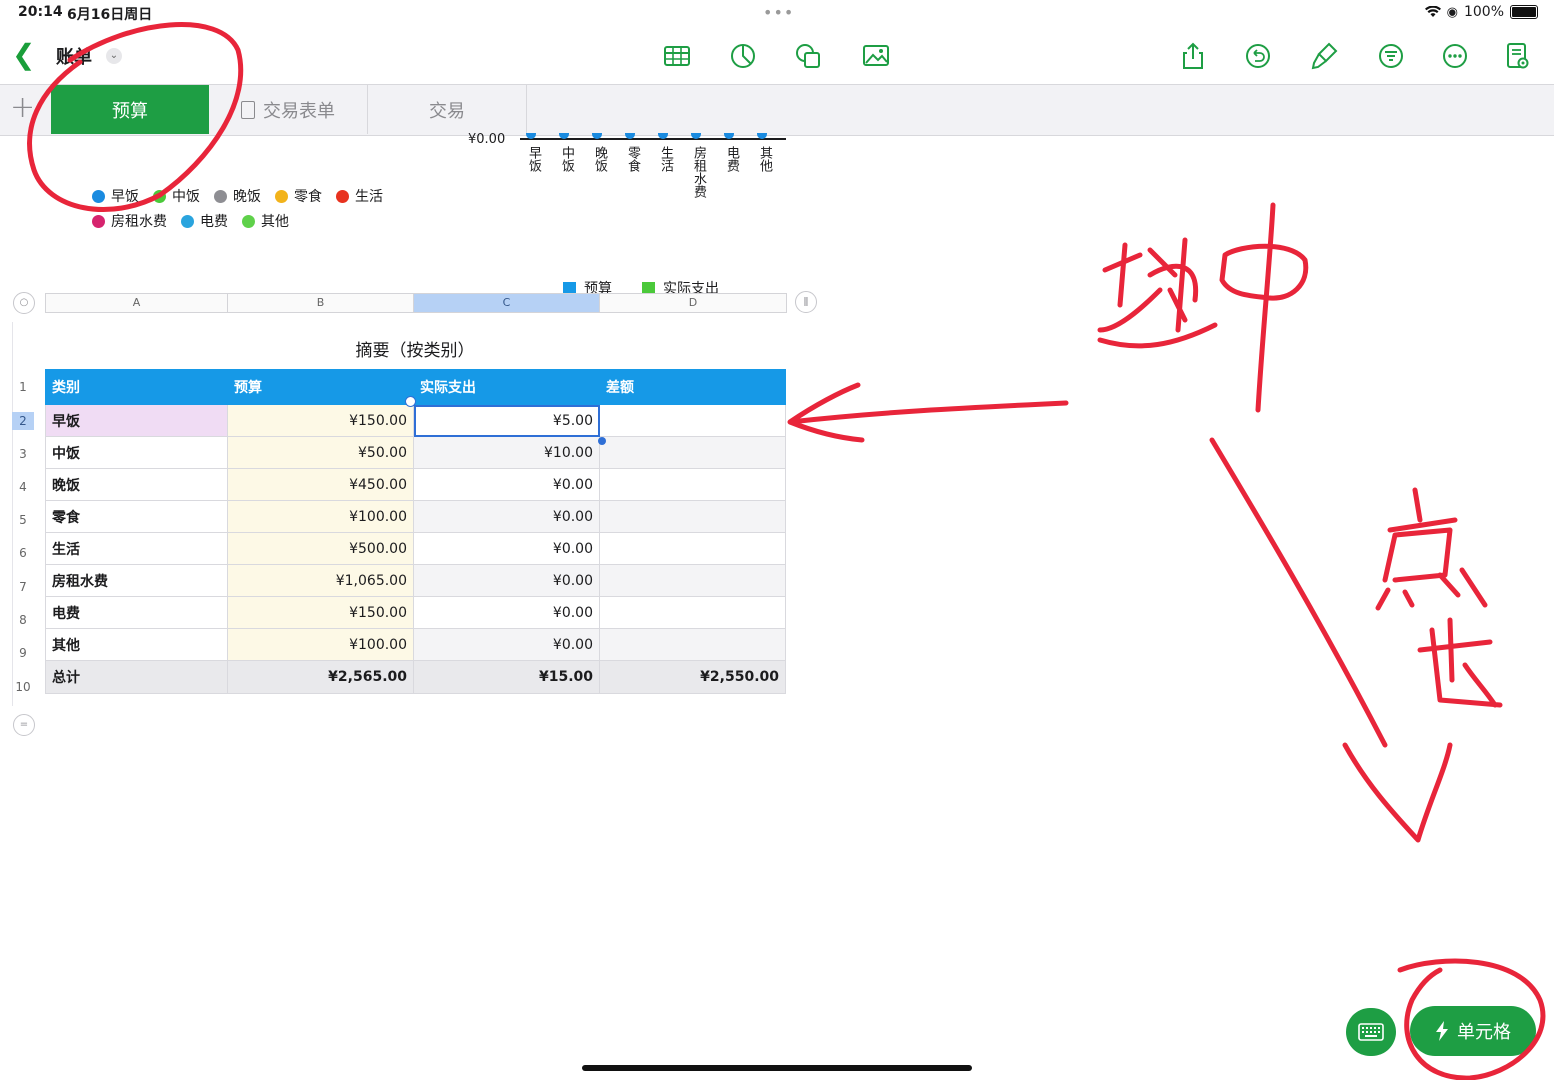 The height and width of the screenshot is (1080, 1554). Describe the element at coordinates (602, 441) in the screenshot. I see `selection-knob-bottom` at that location.